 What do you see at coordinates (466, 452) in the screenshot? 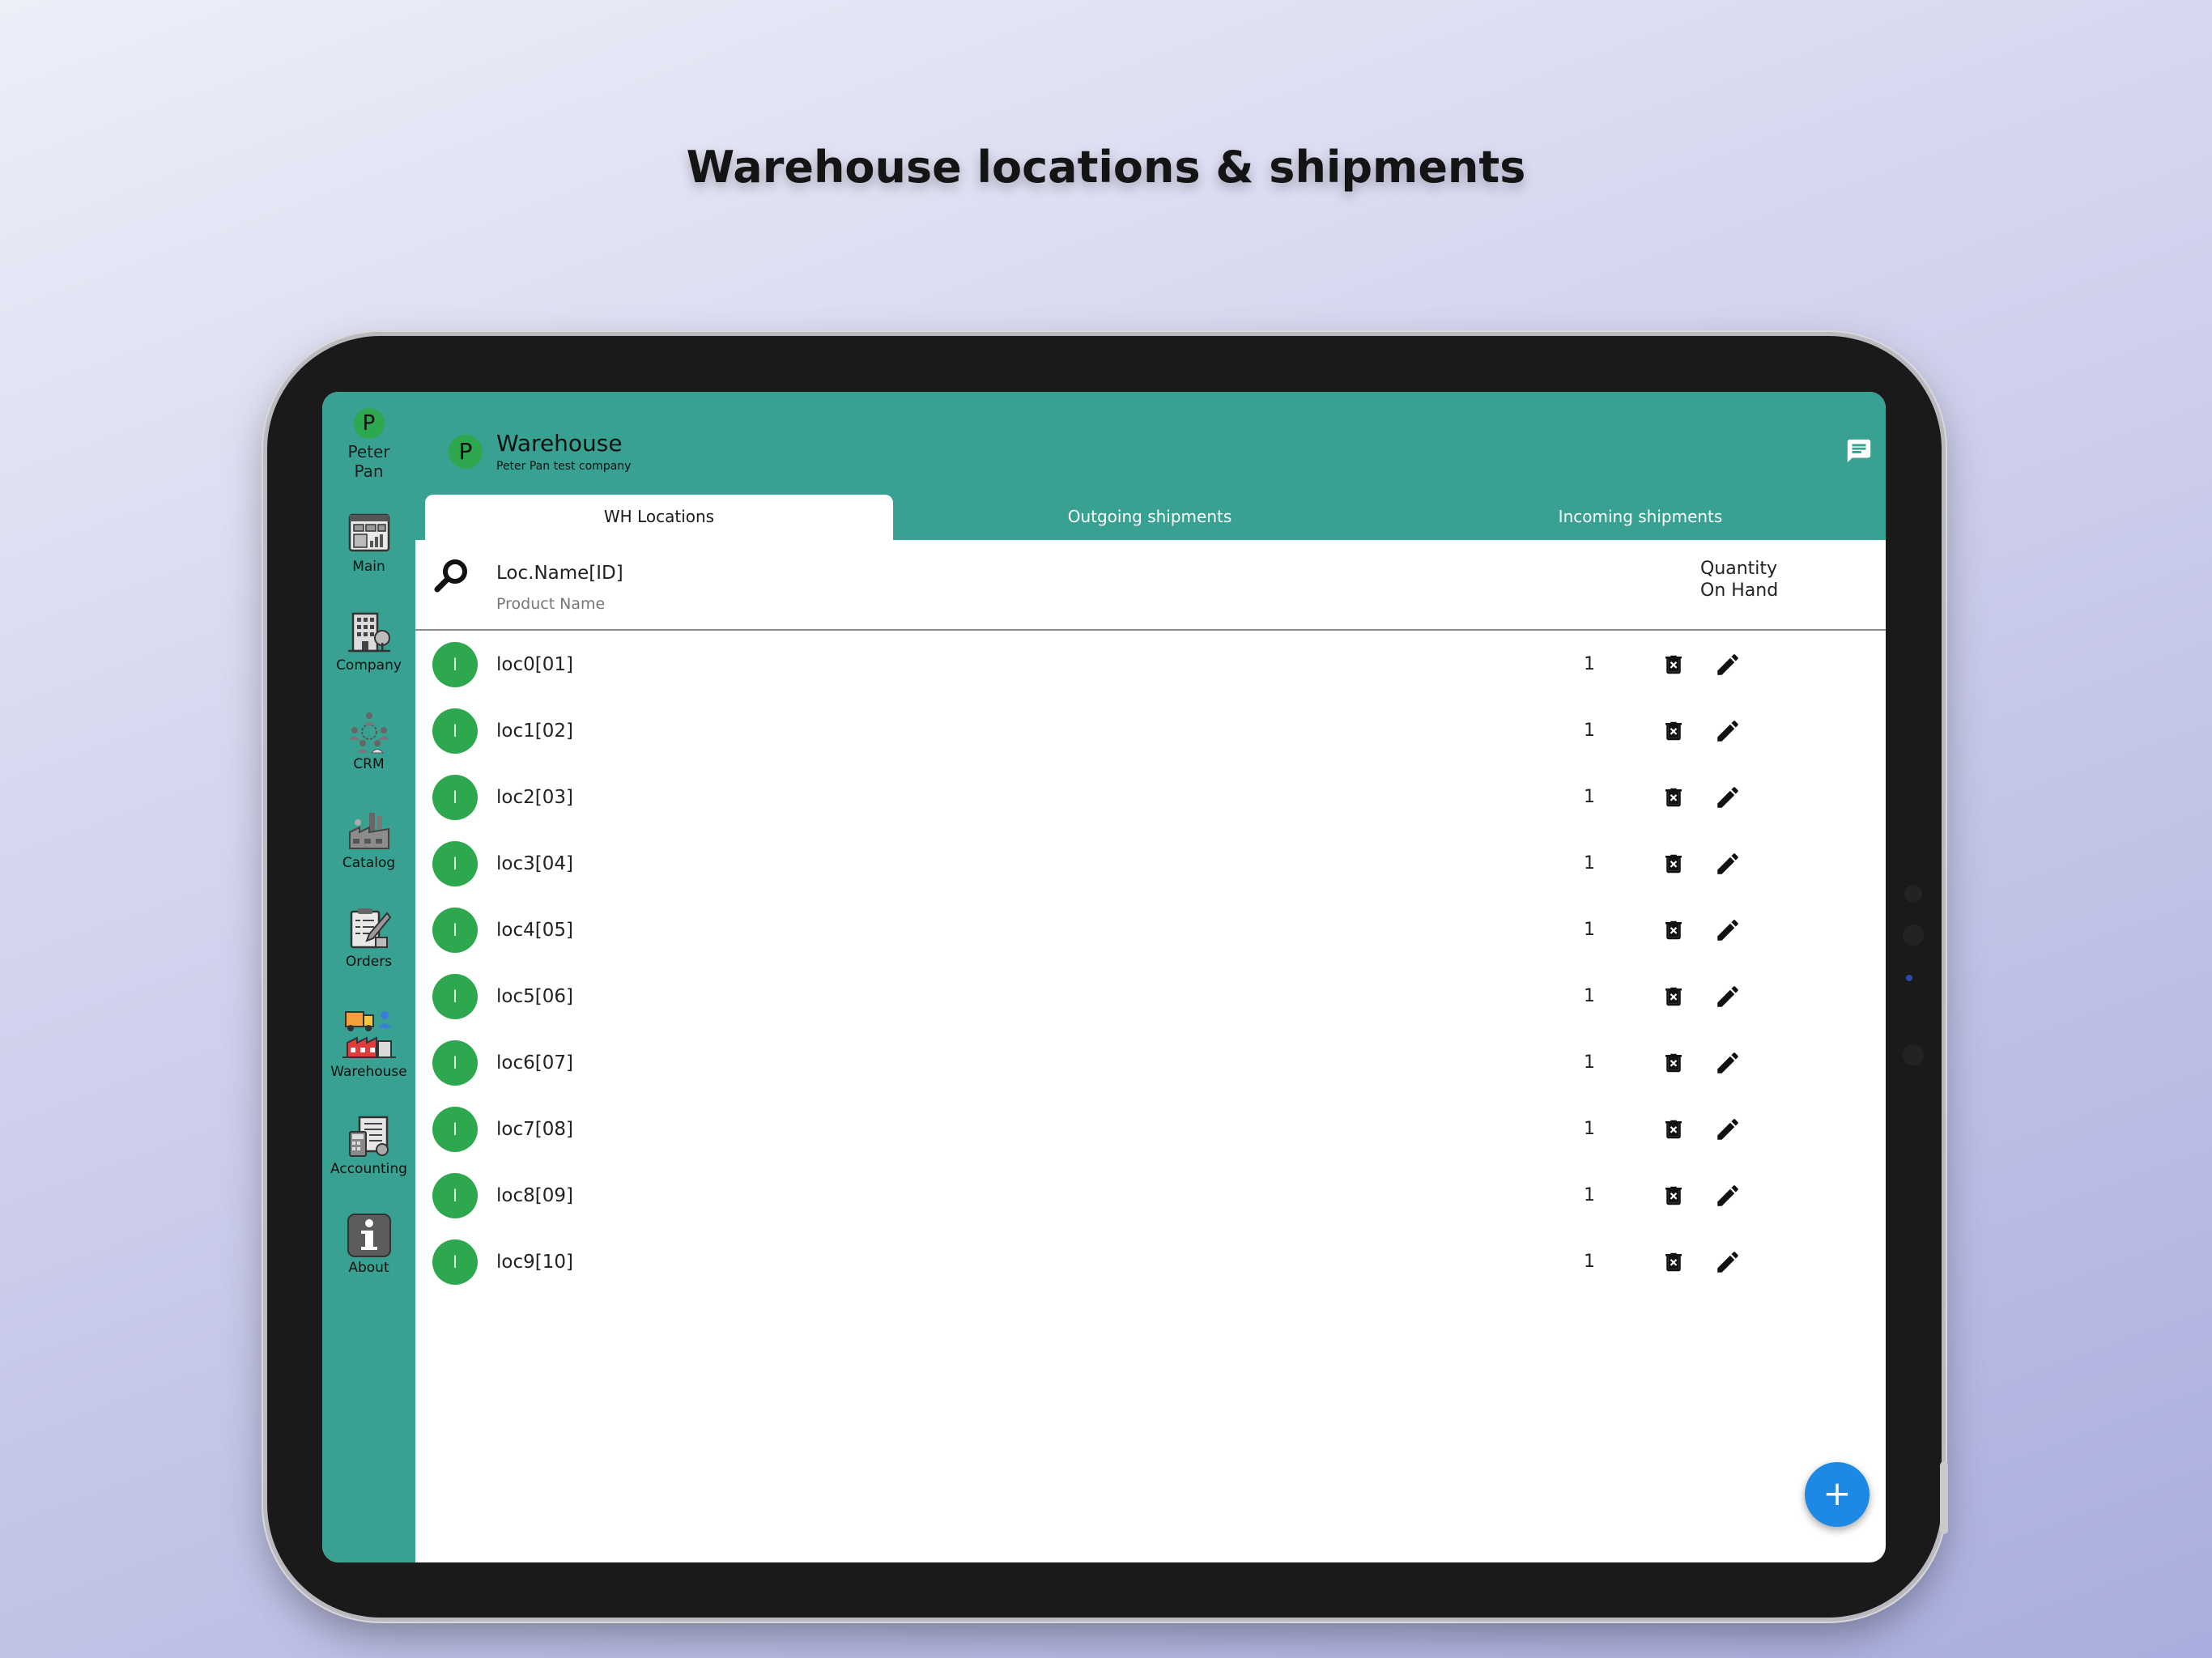
I see `company-avatar: P` at bounding box center [466, 452].